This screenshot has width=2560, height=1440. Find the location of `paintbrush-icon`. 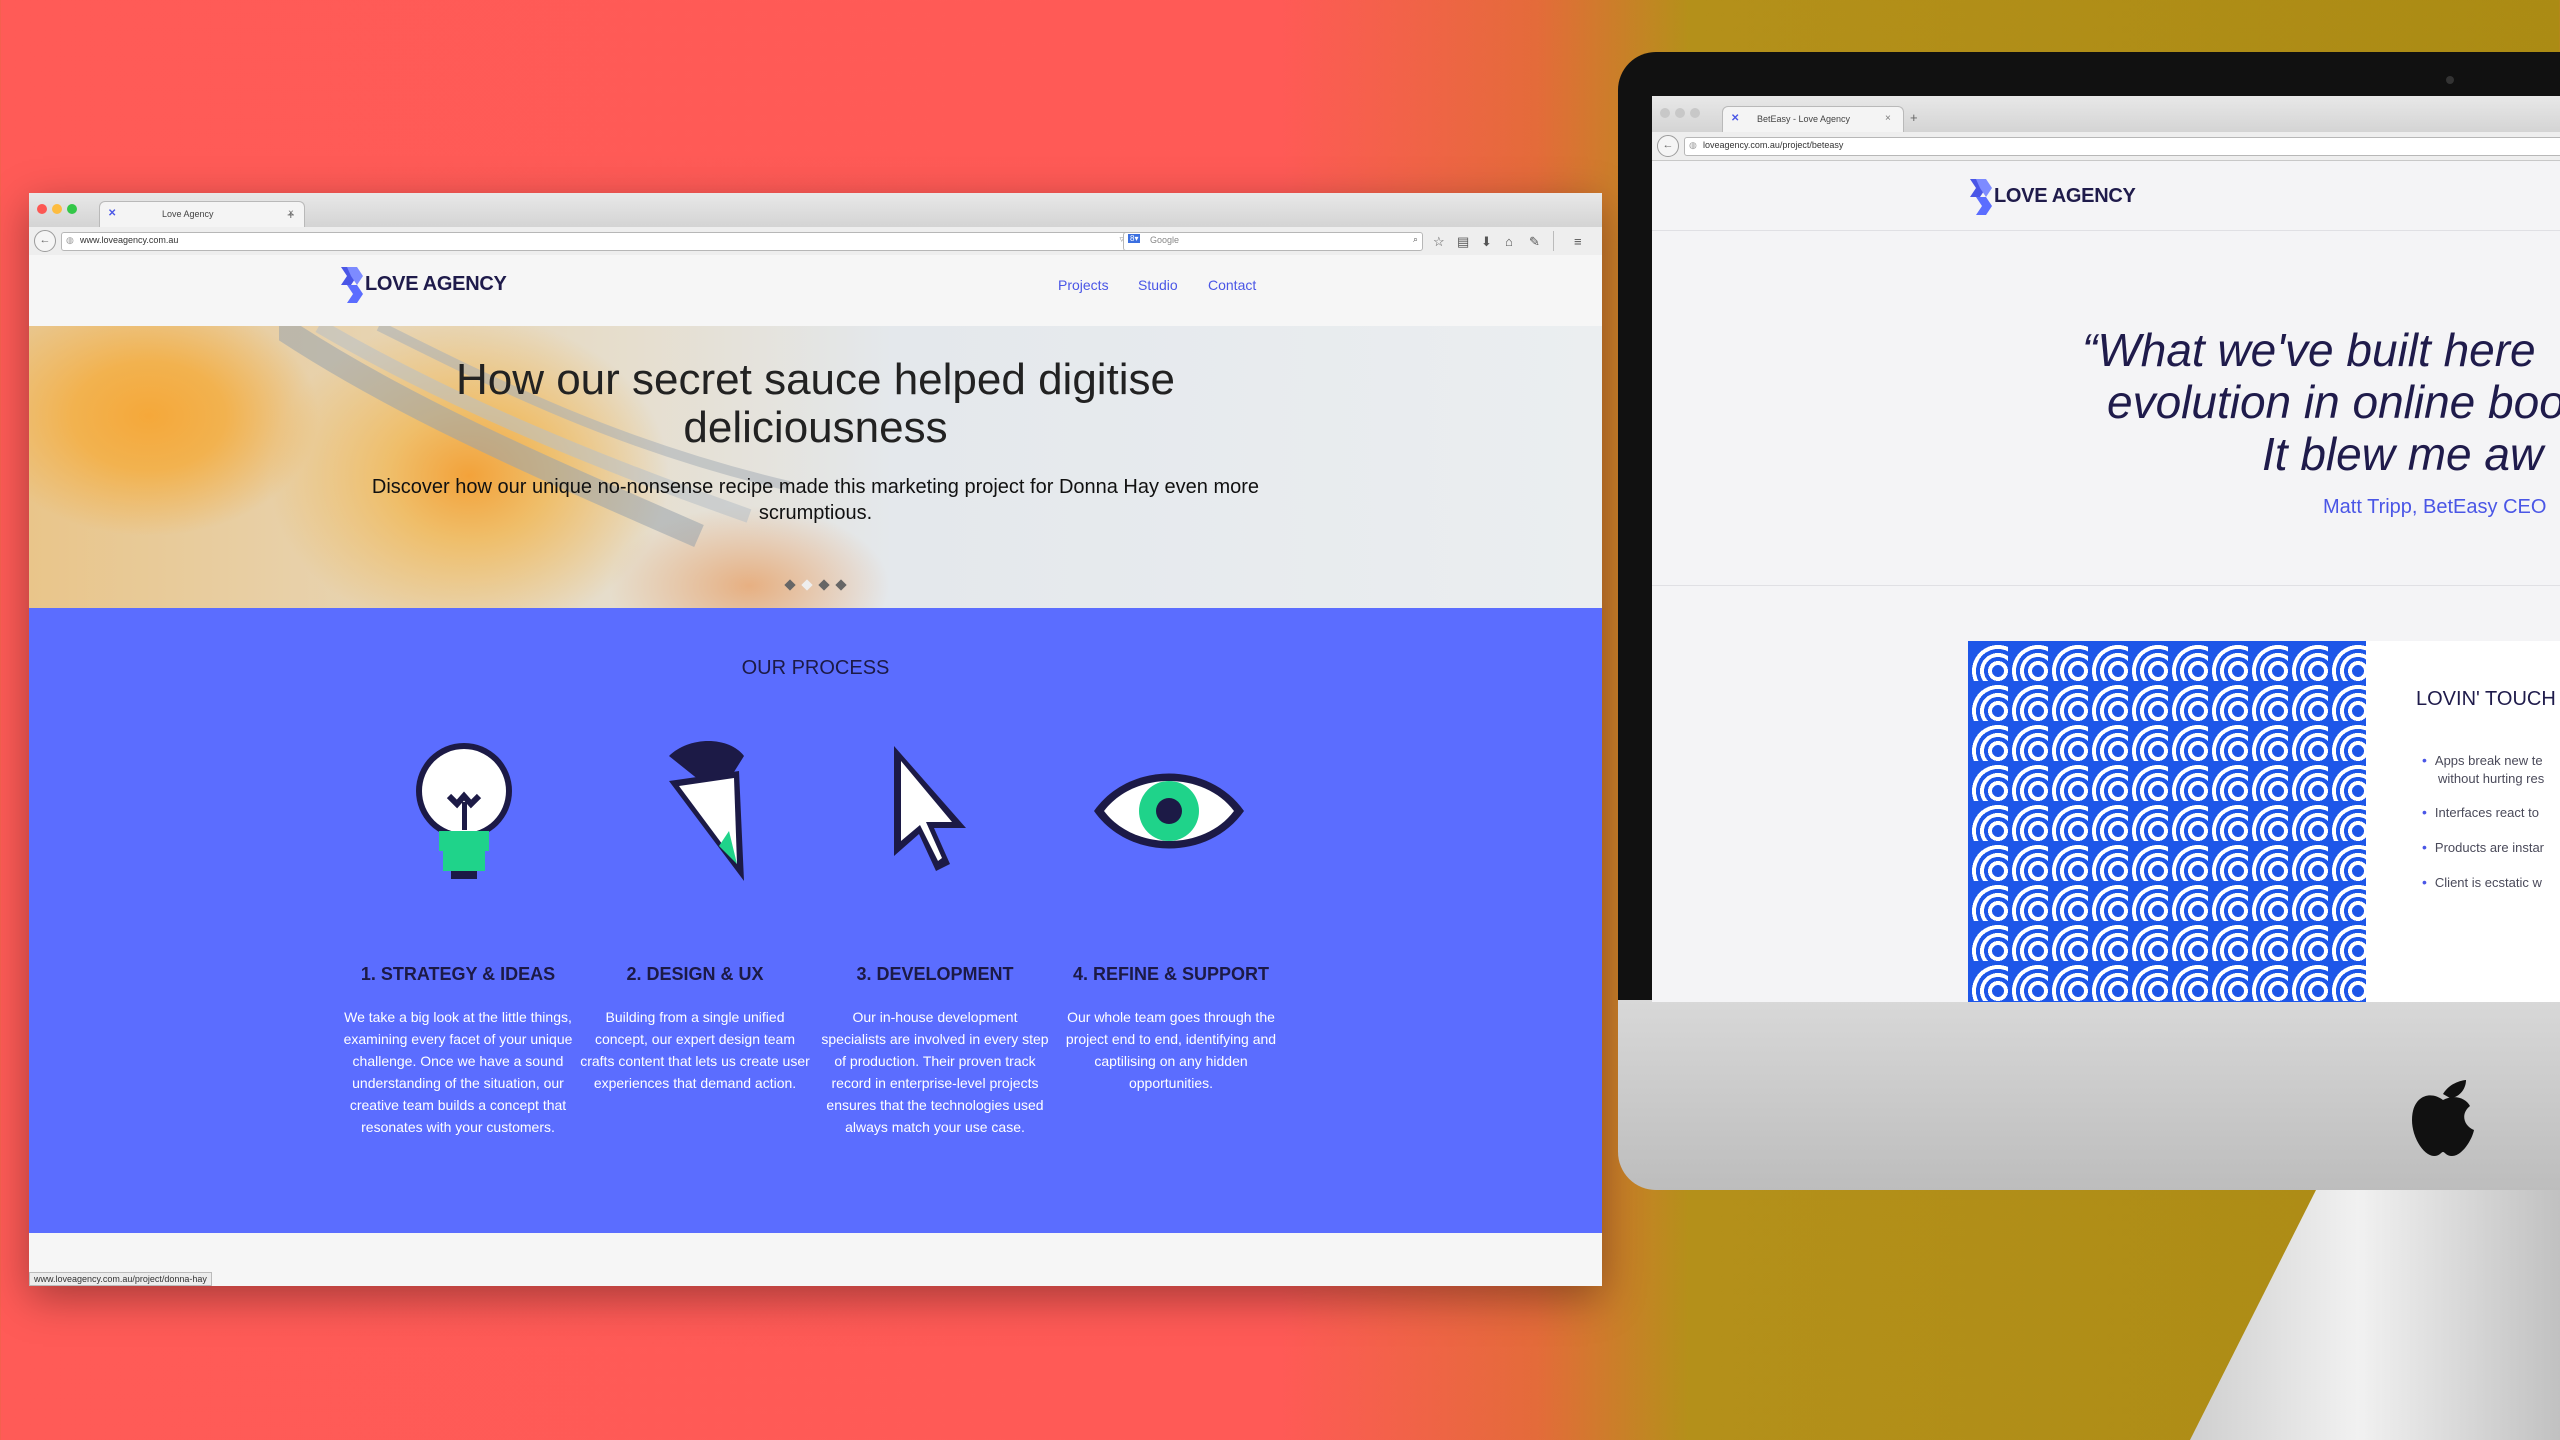

paintbrush-icon is located at coordinates (709, 813).